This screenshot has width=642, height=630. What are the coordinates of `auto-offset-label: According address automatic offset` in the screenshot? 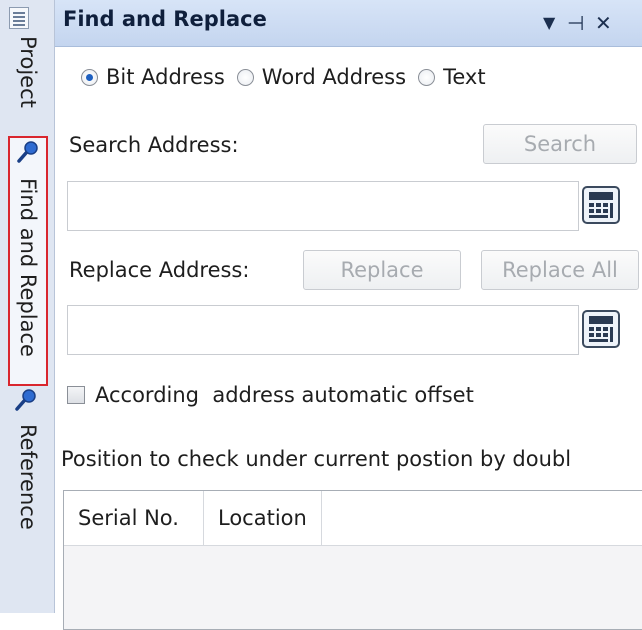 It's located at (284, 395).